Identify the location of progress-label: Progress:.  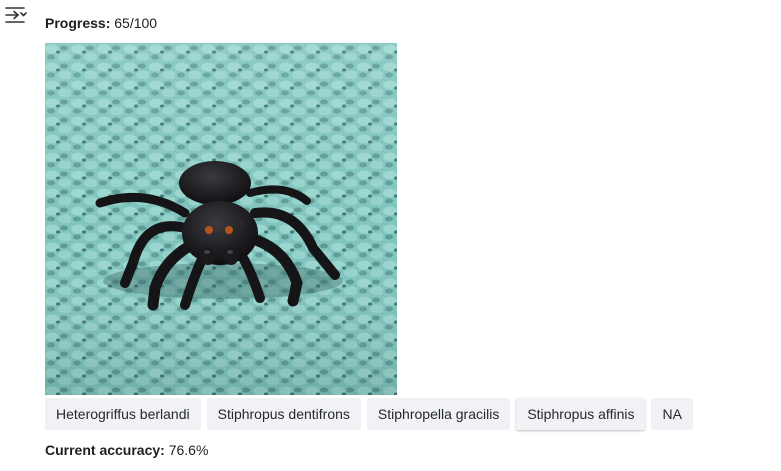
(78, 23).